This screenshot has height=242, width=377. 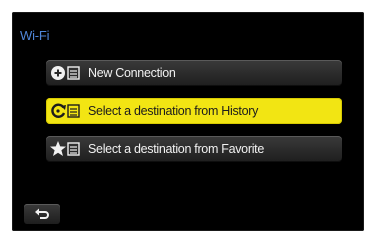 I want to click on back-button, so click(x=42, y=214).